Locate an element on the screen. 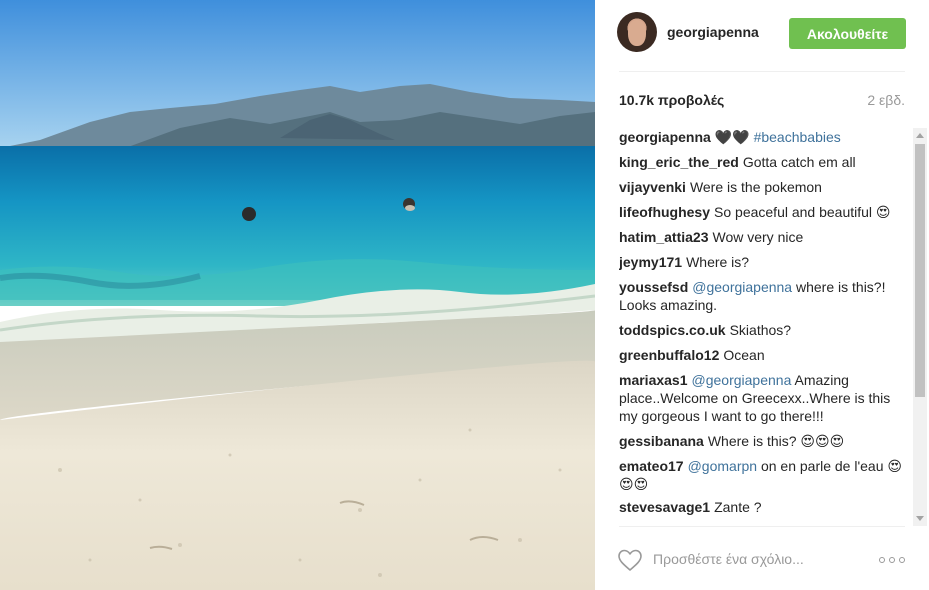 Image resolution: width=929 pixels, height=590 pixels. comment-author: king_eric_the_red is located at coordinates (679, 162).